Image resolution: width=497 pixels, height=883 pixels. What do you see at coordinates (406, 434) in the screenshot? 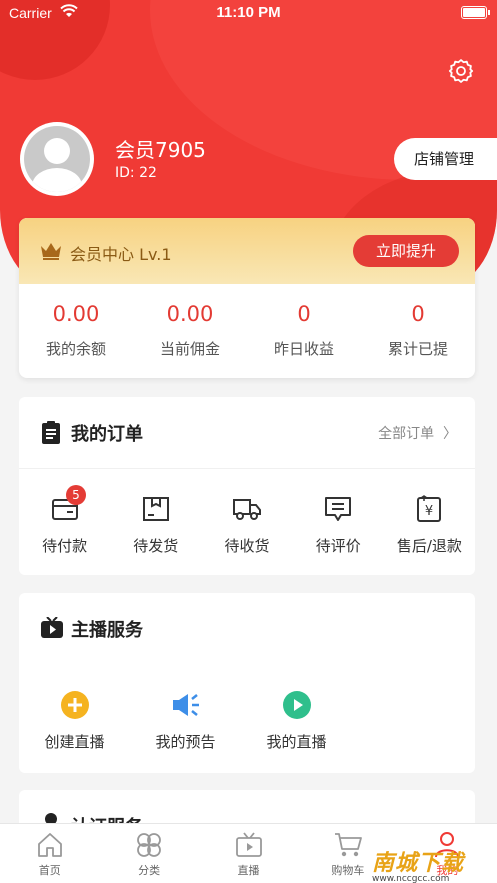
I see `view-all-orders-label: 全部订单` at bounding box center [406, 434].